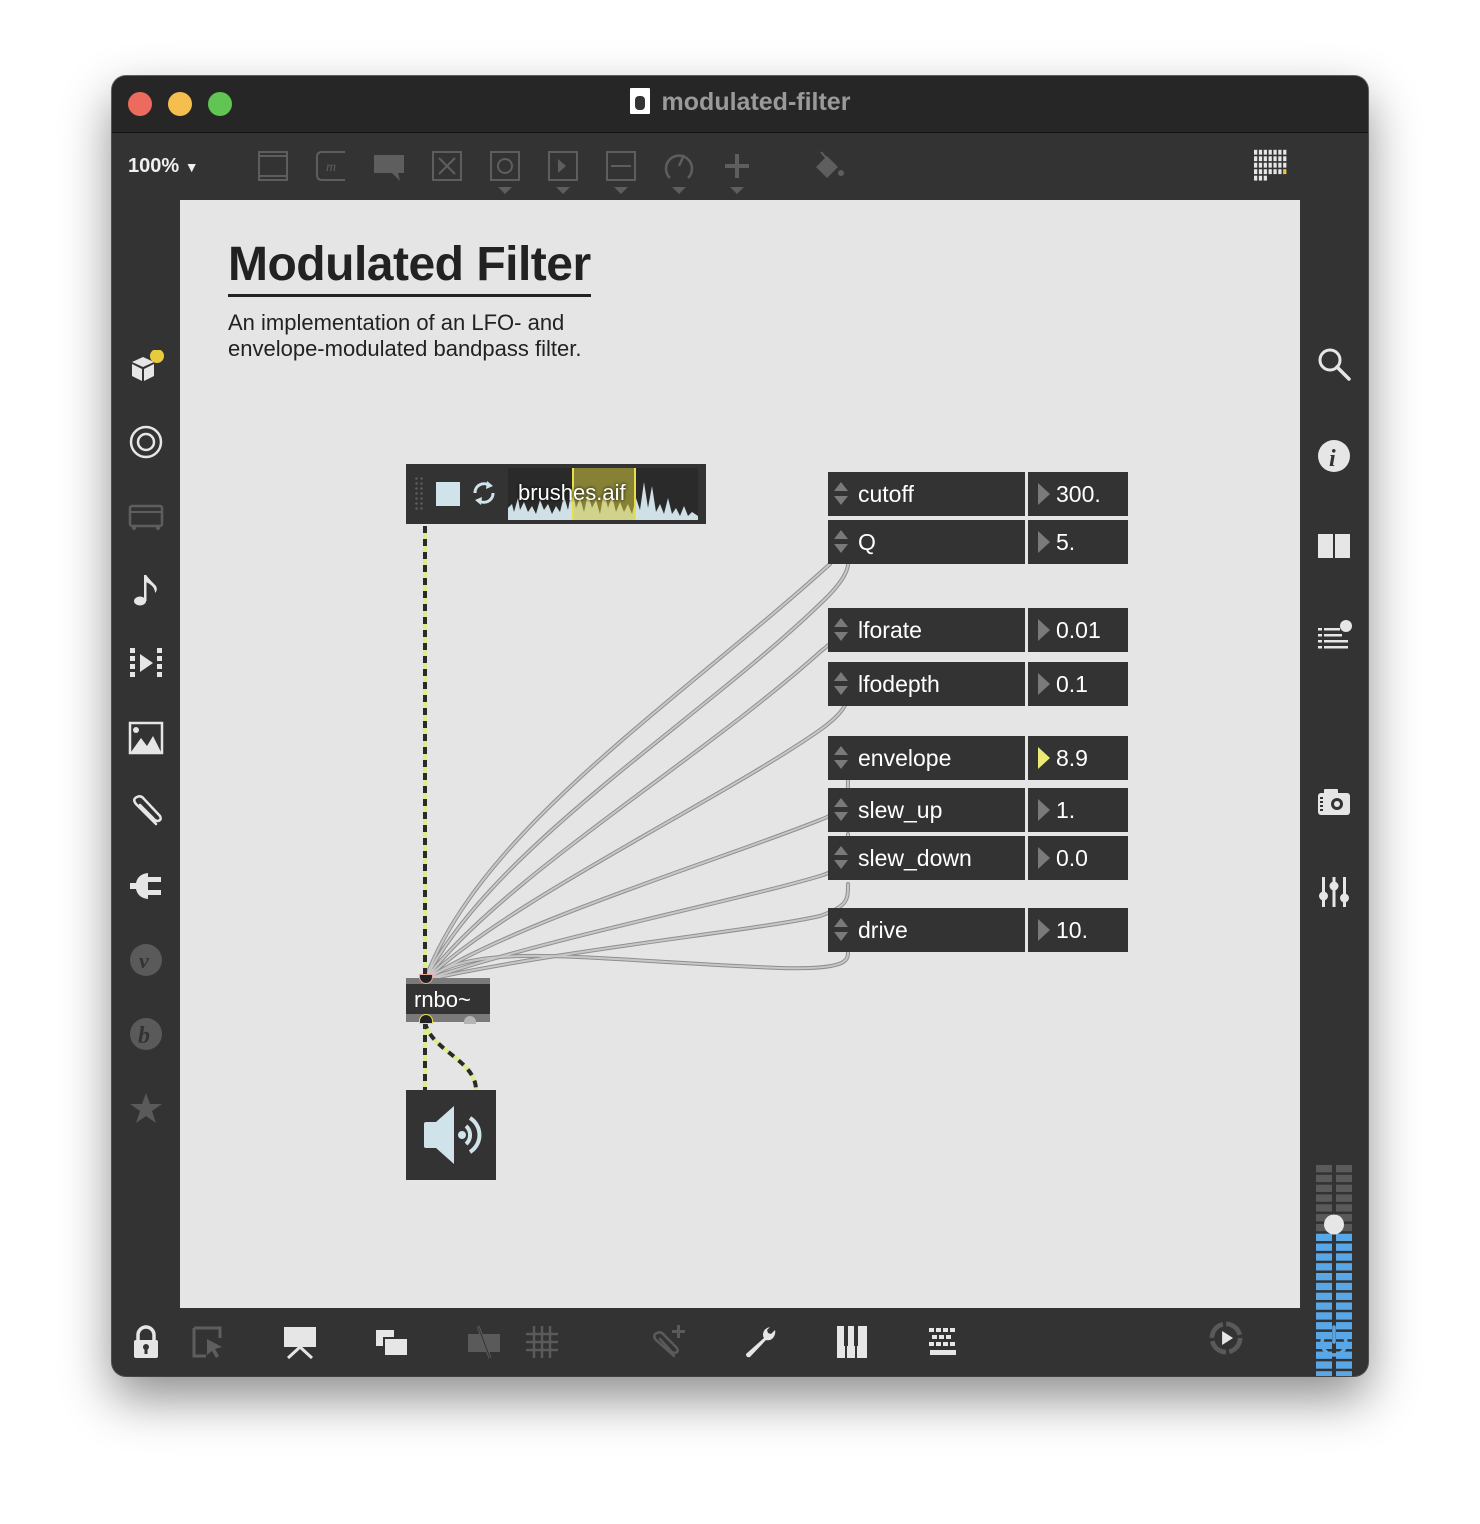  Describe the element at coordinates (451, 1135) in the screenshot. I see `dac-object` at that location.